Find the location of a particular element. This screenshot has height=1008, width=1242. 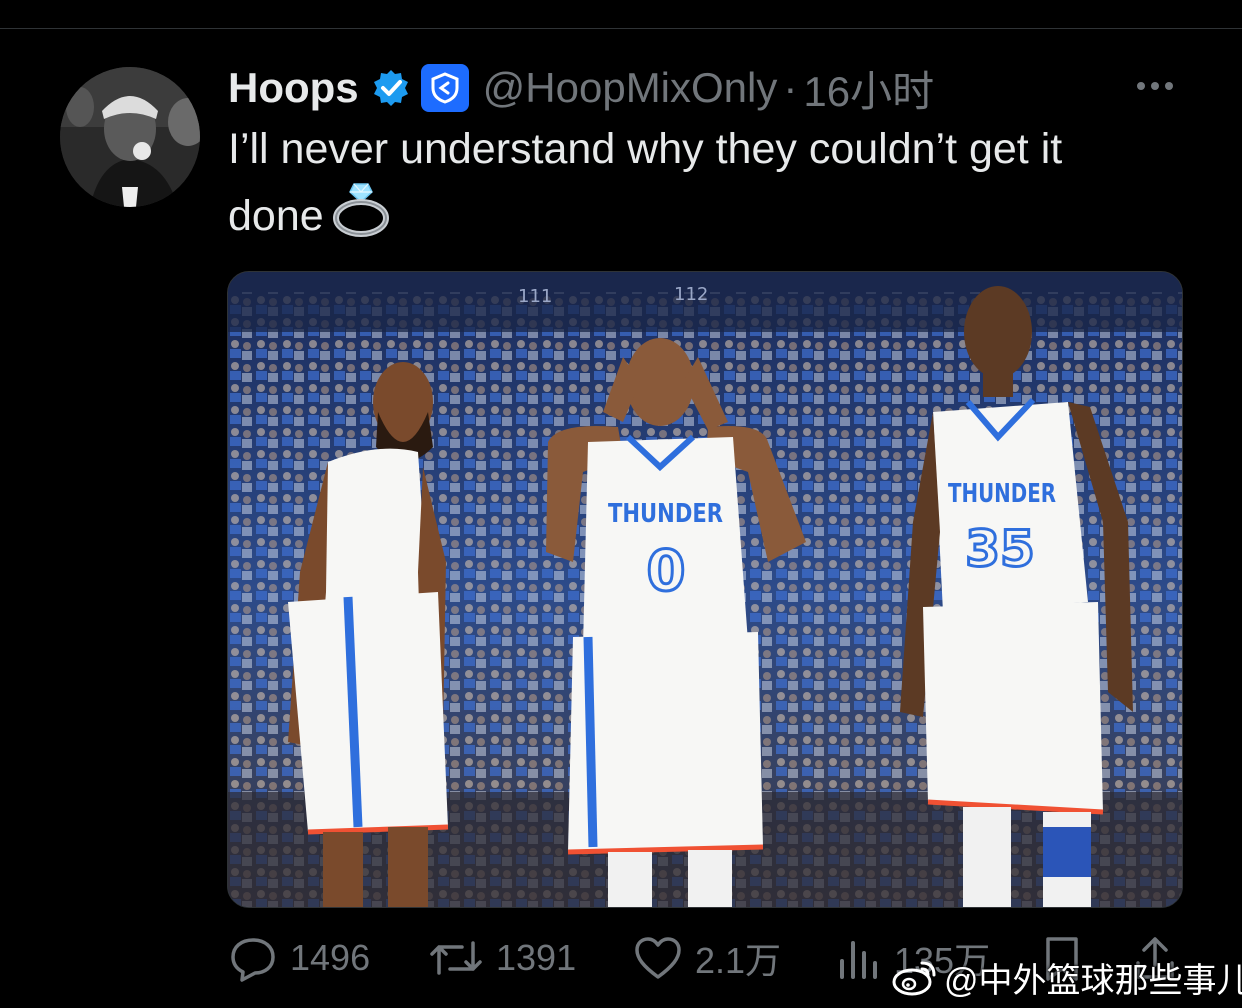

timeline-divider is located at coordinates (621, 28).